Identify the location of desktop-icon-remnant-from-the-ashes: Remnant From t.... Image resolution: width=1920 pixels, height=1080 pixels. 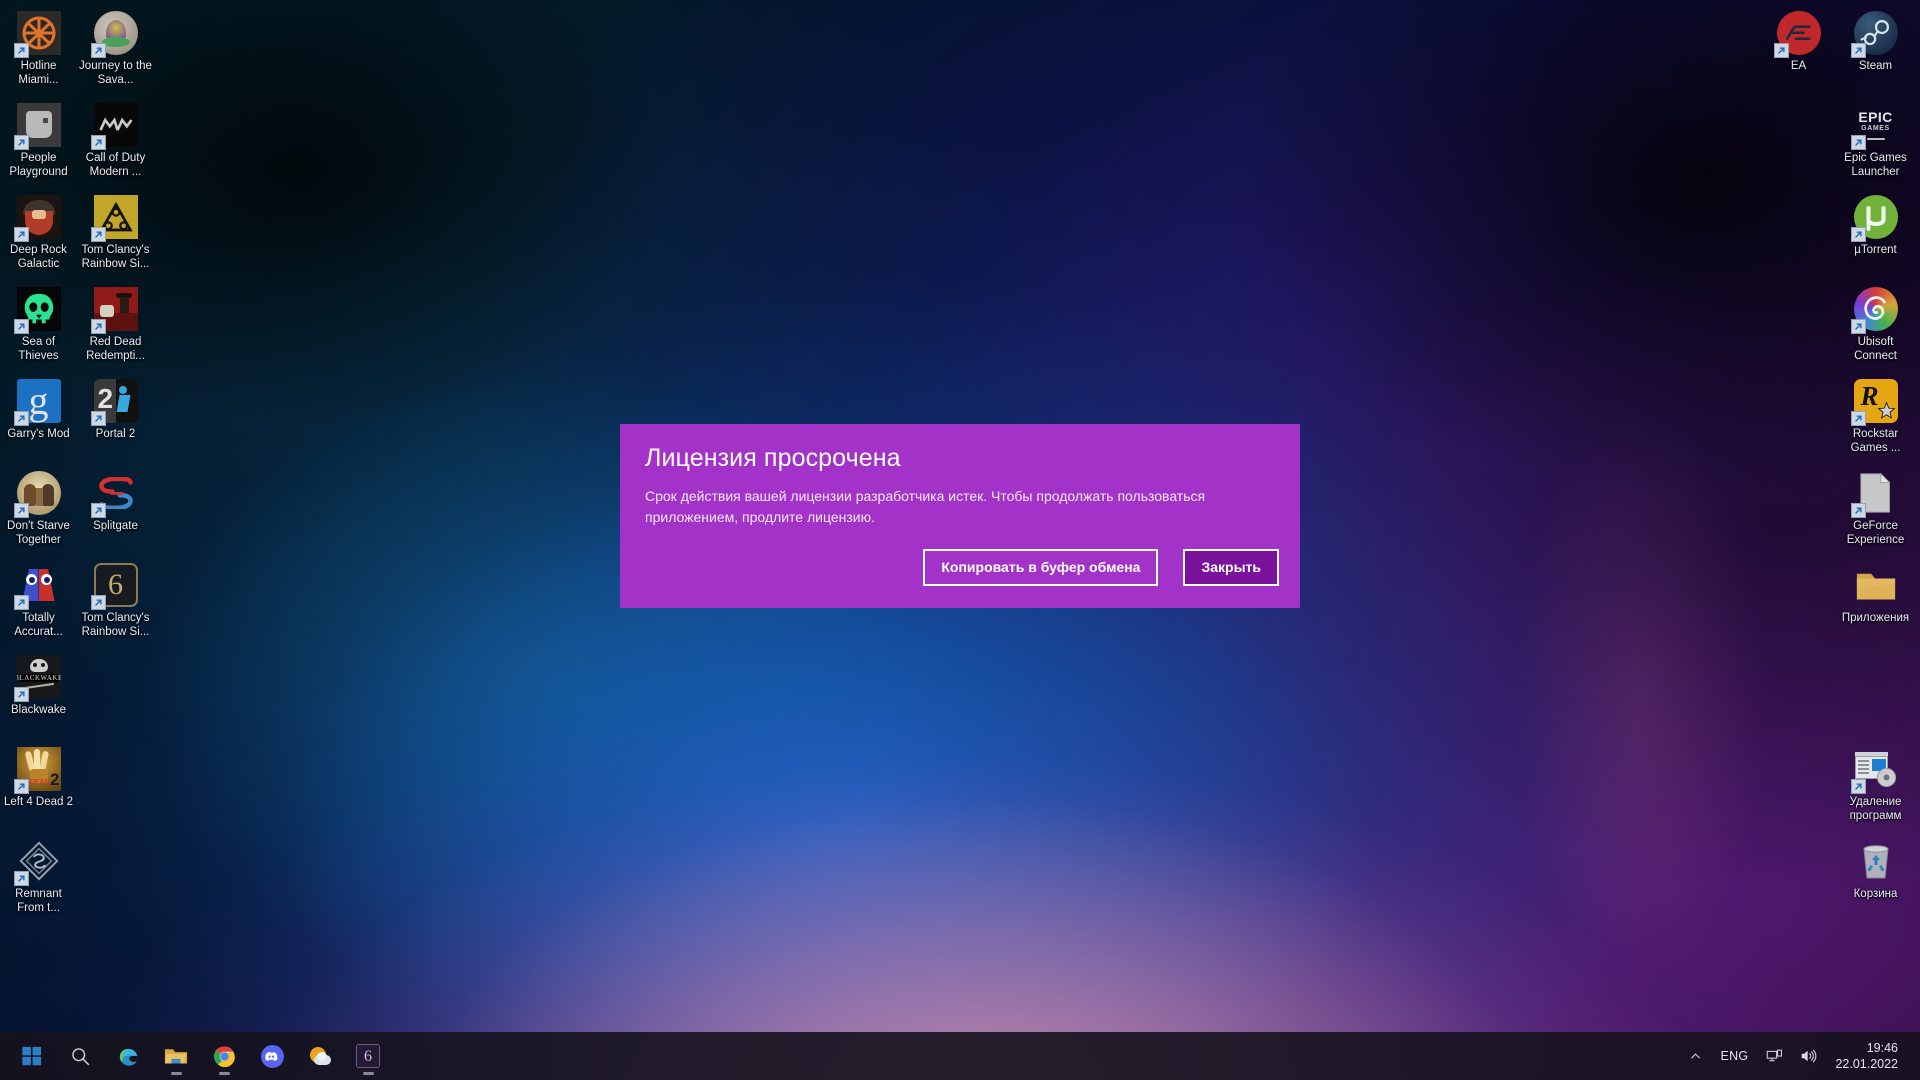
(38, 878).